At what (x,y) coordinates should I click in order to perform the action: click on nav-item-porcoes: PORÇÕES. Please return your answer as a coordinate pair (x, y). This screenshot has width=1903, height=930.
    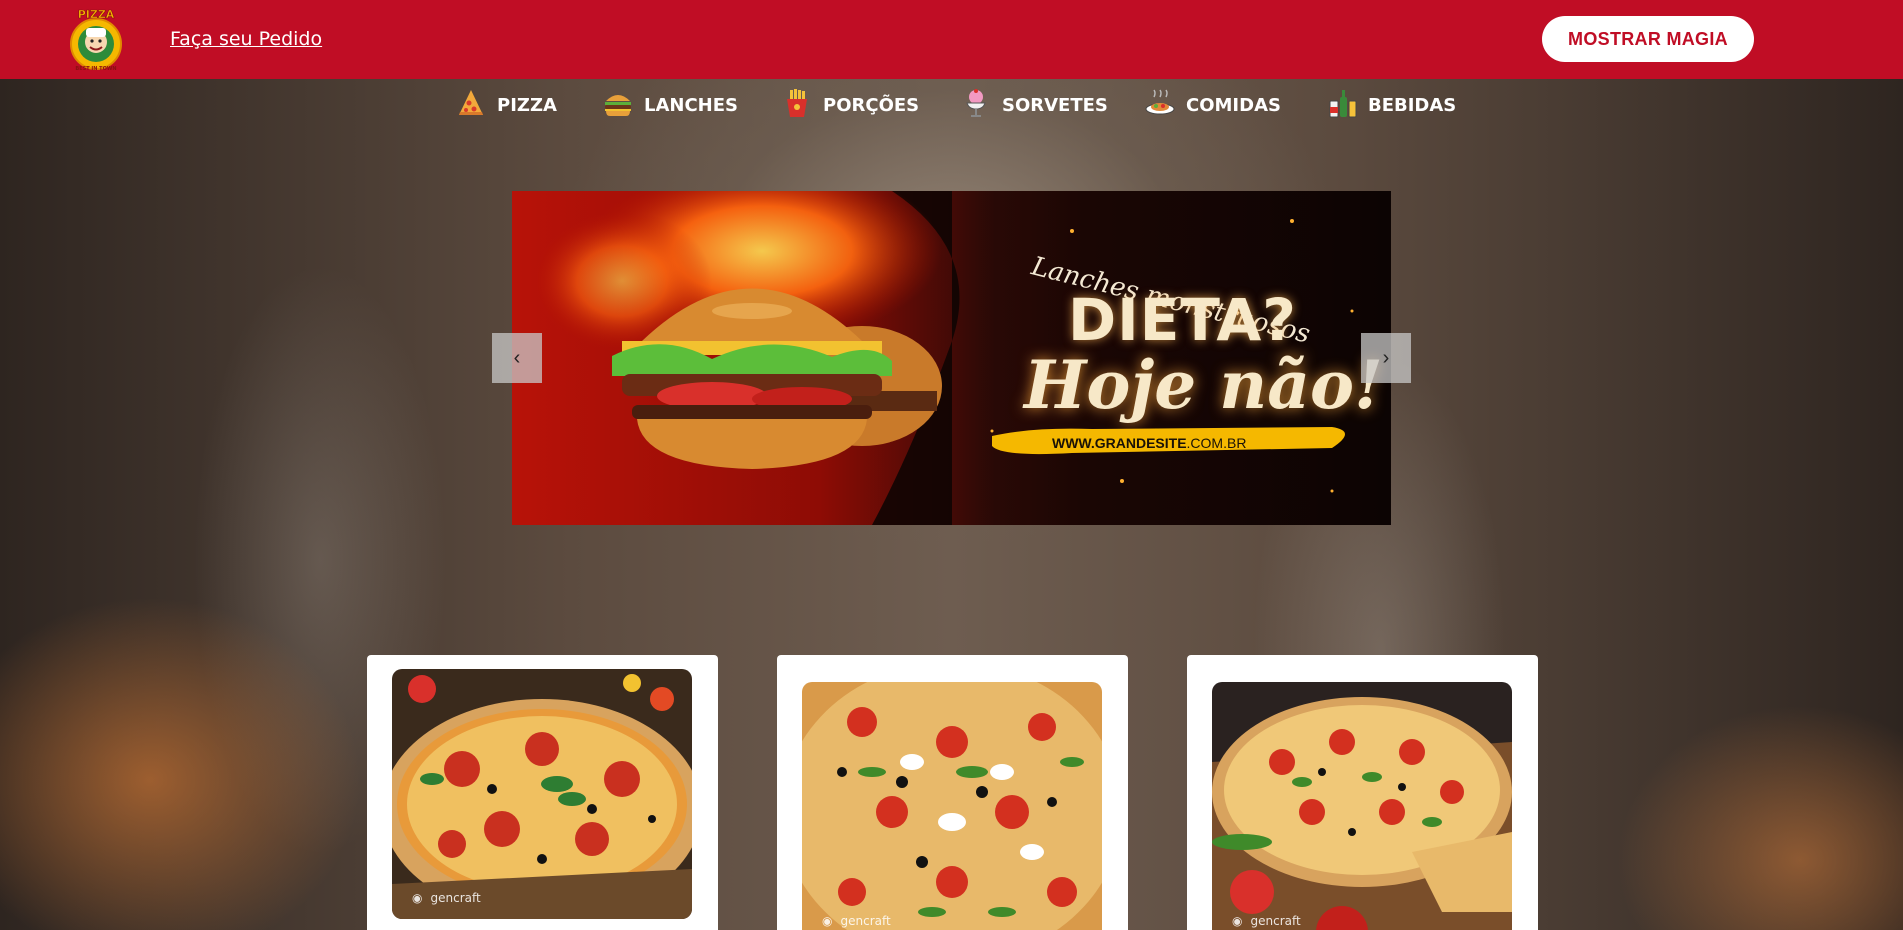
    Looking at the image, I should click on (850, 105).